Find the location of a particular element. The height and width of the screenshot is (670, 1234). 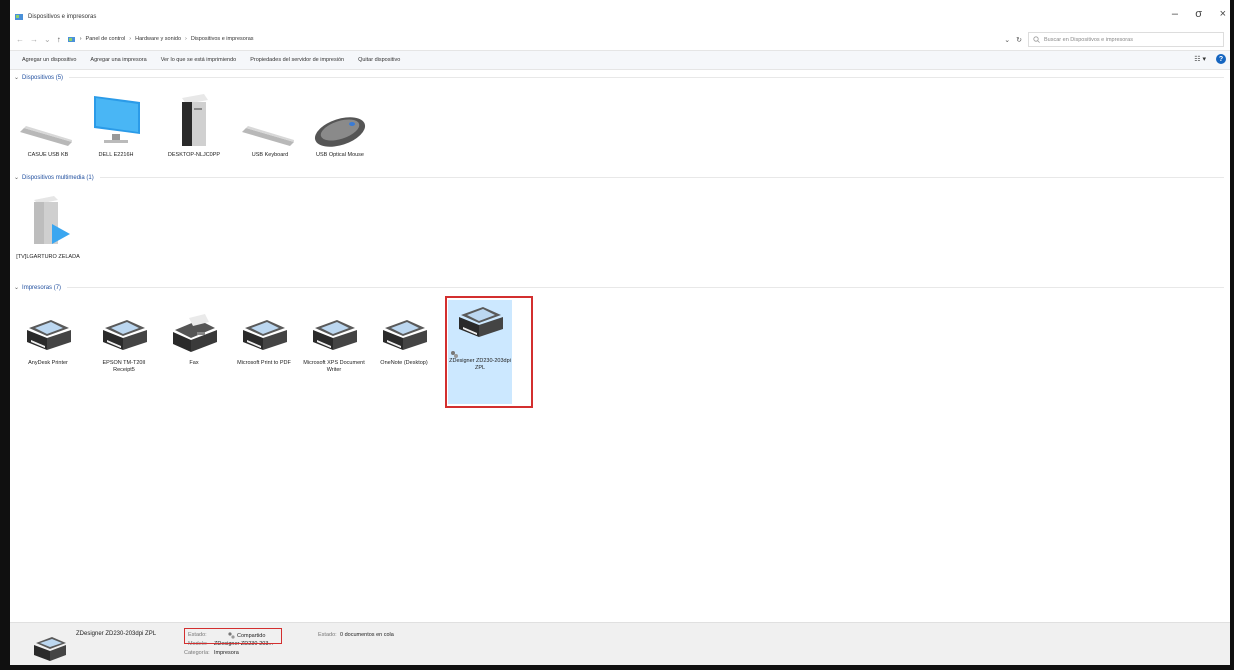

help-button: ? is located at coordinates (1221, 59).